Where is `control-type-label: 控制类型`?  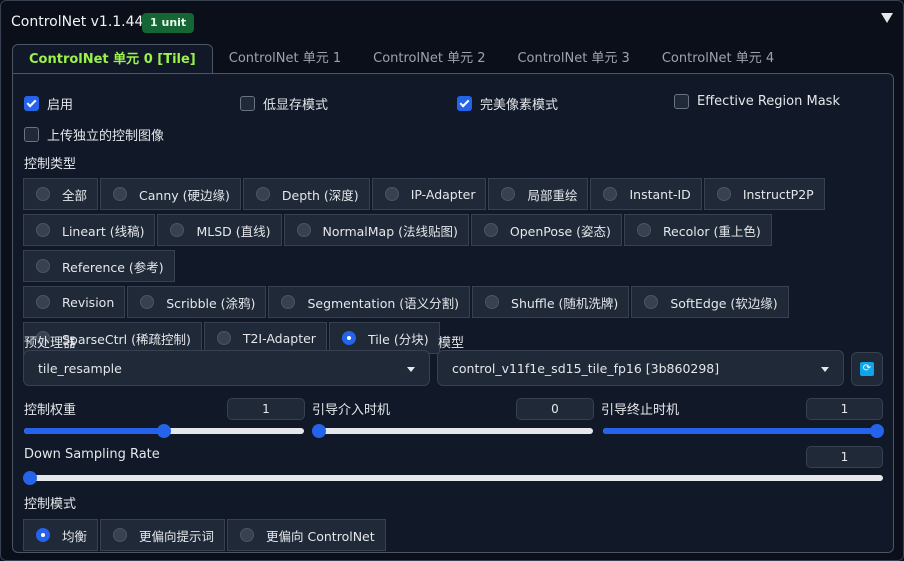
control-type-label: 控制类型 is located at coordinates (50, 164).